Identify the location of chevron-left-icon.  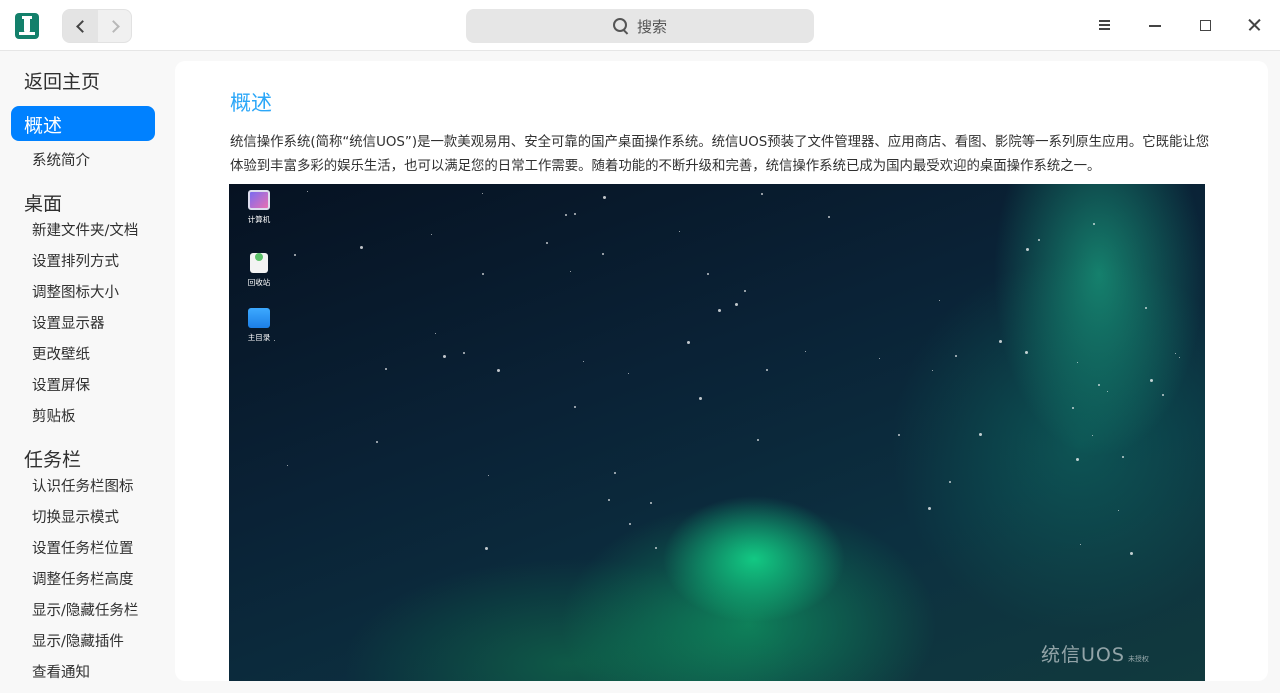
(82, 26).